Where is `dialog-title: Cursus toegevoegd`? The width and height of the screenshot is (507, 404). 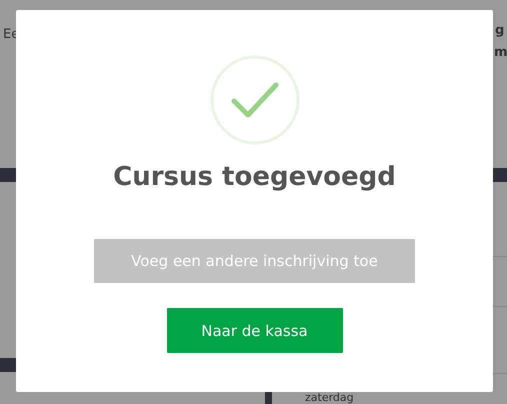 dialog-title: Cursus toegevoegd is located at coordinates (254, 177).